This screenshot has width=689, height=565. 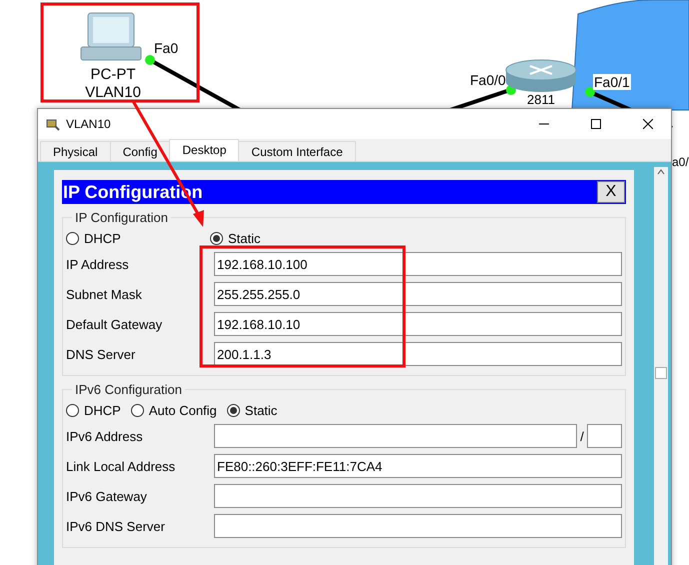 What do you see at coordinates (89, 124) in the screenshot?
I see `window-title: VLAN10` at bounding box center [89, 124].